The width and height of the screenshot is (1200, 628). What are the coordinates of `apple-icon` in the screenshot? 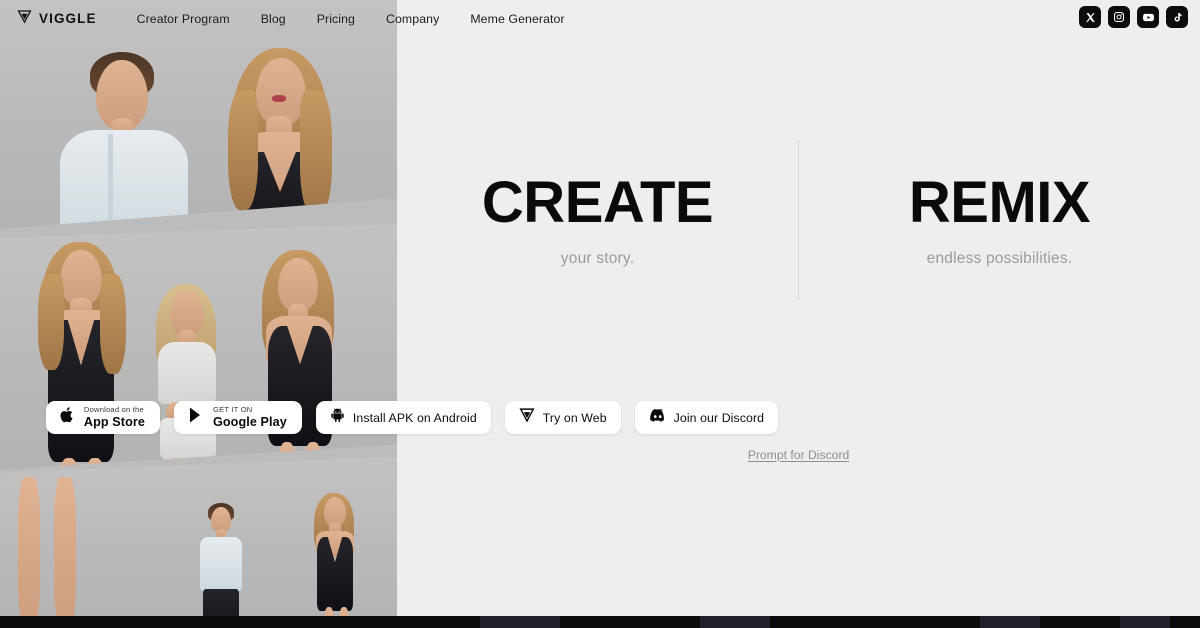 It's located at (67, 417).